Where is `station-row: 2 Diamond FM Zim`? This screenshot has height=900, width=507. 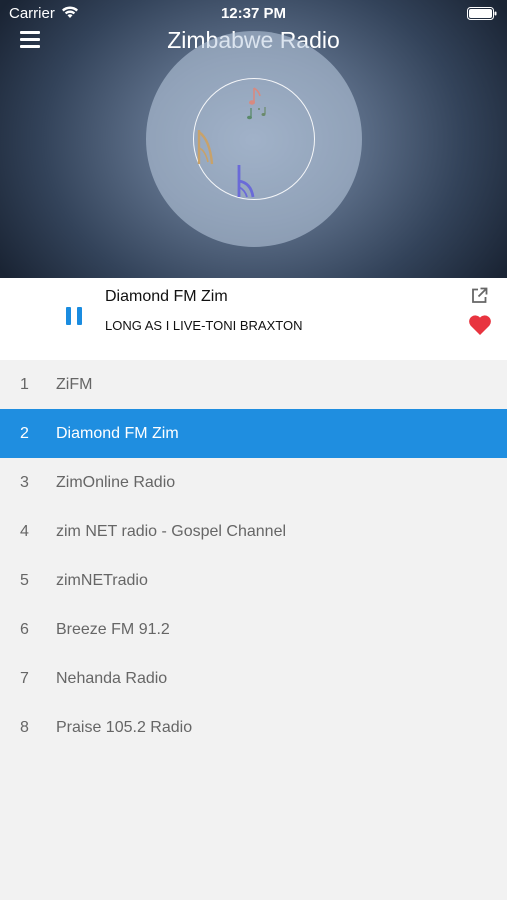 station-row: 2 Diamond FM Zim is located at coordinates (253, 433).